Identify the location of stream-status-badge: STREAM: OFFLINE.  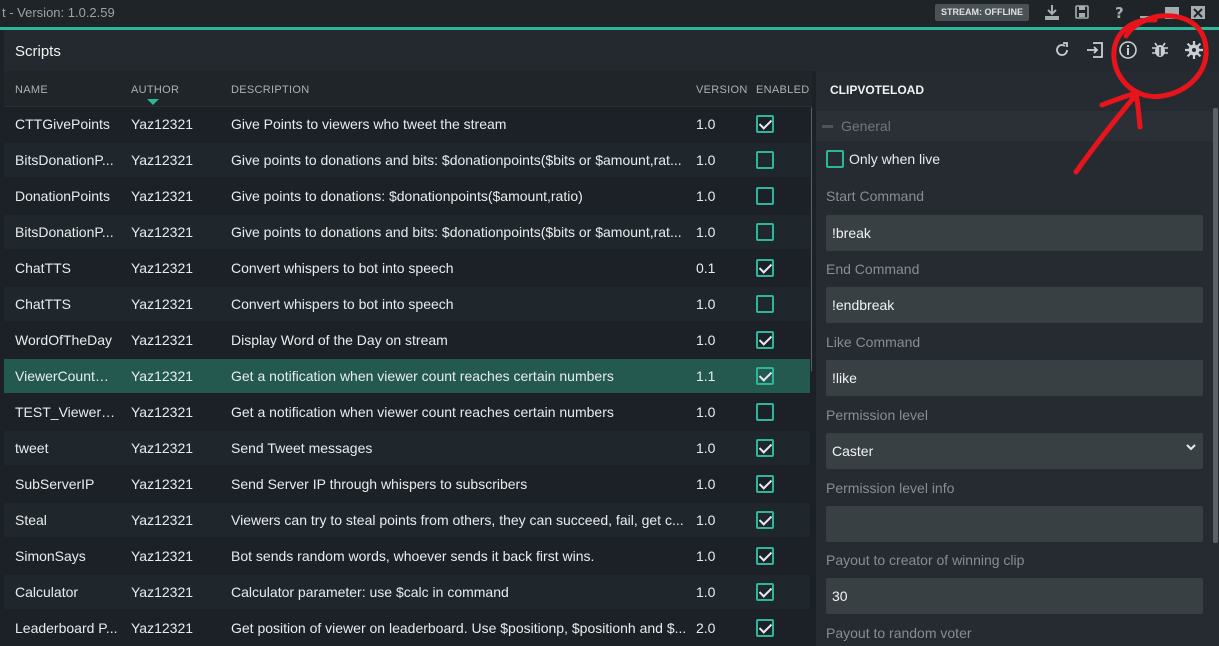
(982, 12).